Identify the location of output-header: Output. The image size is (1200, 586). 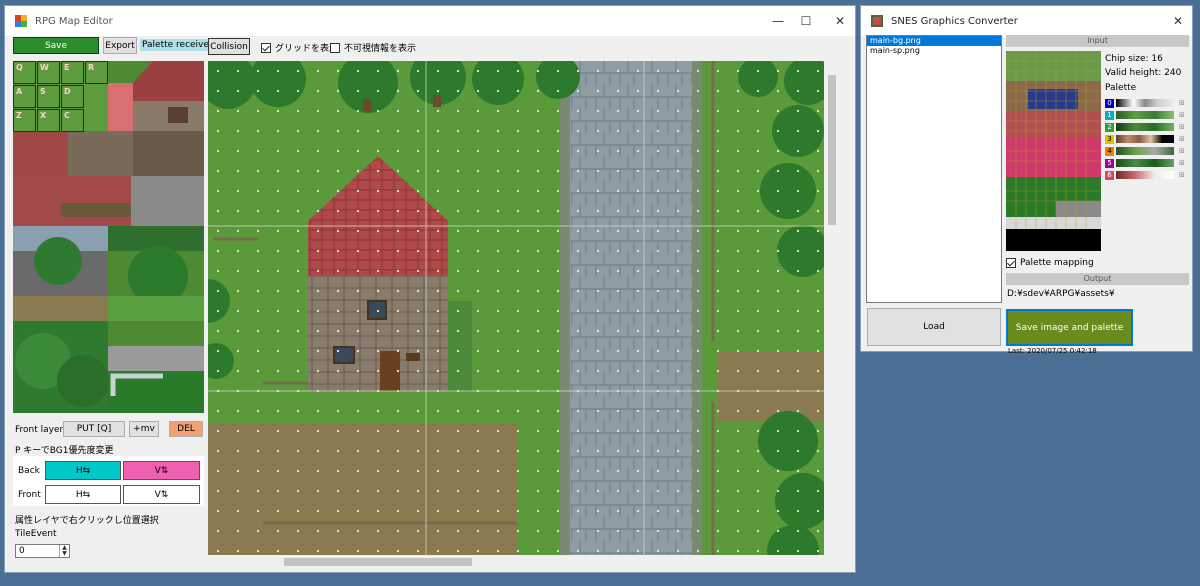
(1097, 279).